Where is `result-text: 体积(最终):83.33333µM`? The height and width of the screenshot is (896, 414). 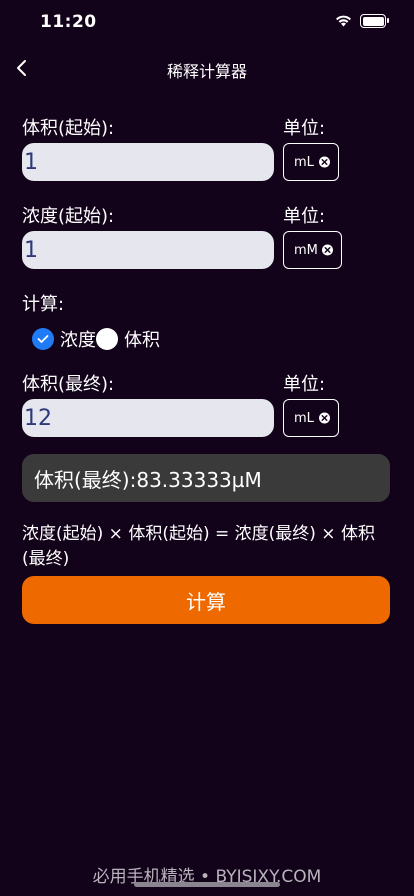 result-text: 体积(最终):83.33333µM is located at coordinates (148, 479).